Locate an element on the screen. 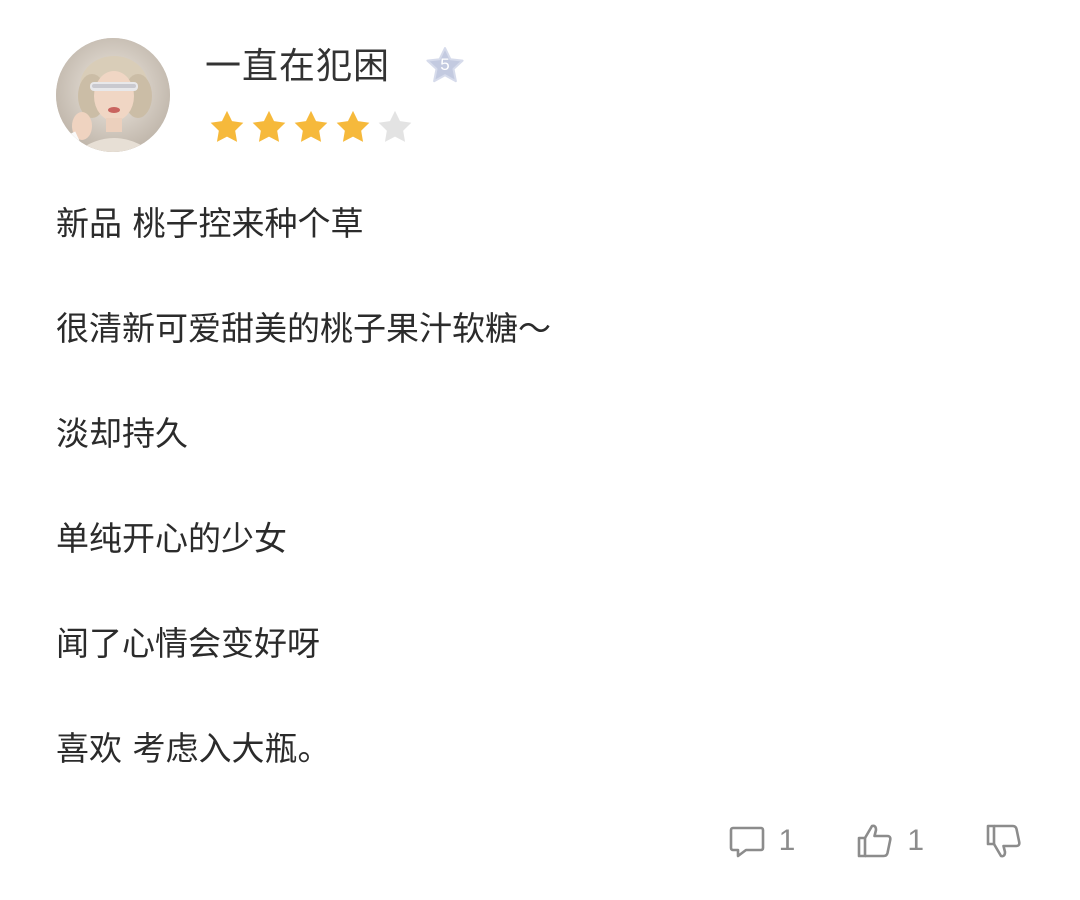 This screenshot has height=900, width=1080. comment-icon is located at coordinates (746, 842).